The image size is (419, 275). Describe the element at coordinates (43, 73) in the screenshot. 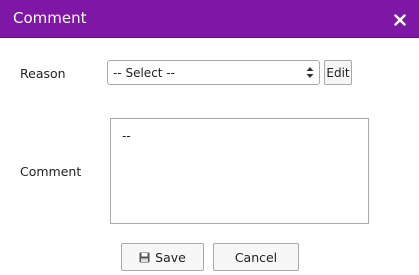

I see `reason-label: Reason` at that location.